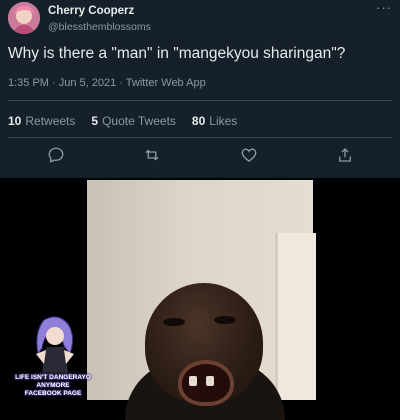 This screenshot has width=400, height=420. I want to click on likes-stat: 80 Likes, so click(214, 121).